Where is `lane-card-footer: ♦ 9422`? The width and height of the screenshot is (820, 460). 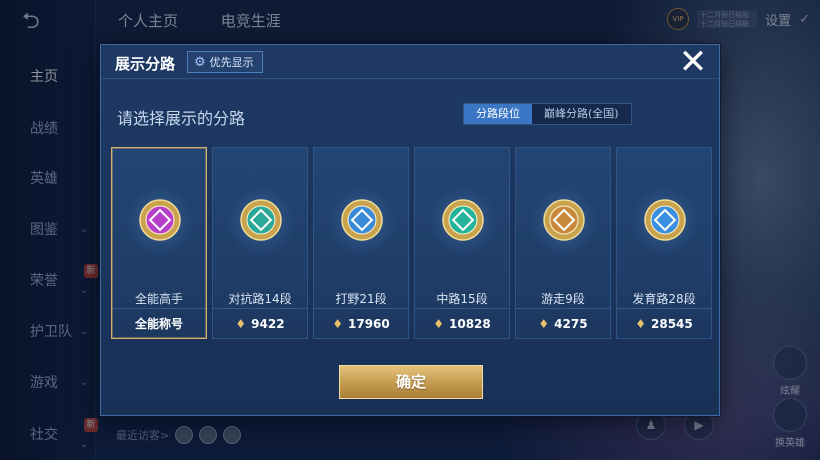 lane-card-footer: ♦ 9422 is located at coordinates (260, 323).